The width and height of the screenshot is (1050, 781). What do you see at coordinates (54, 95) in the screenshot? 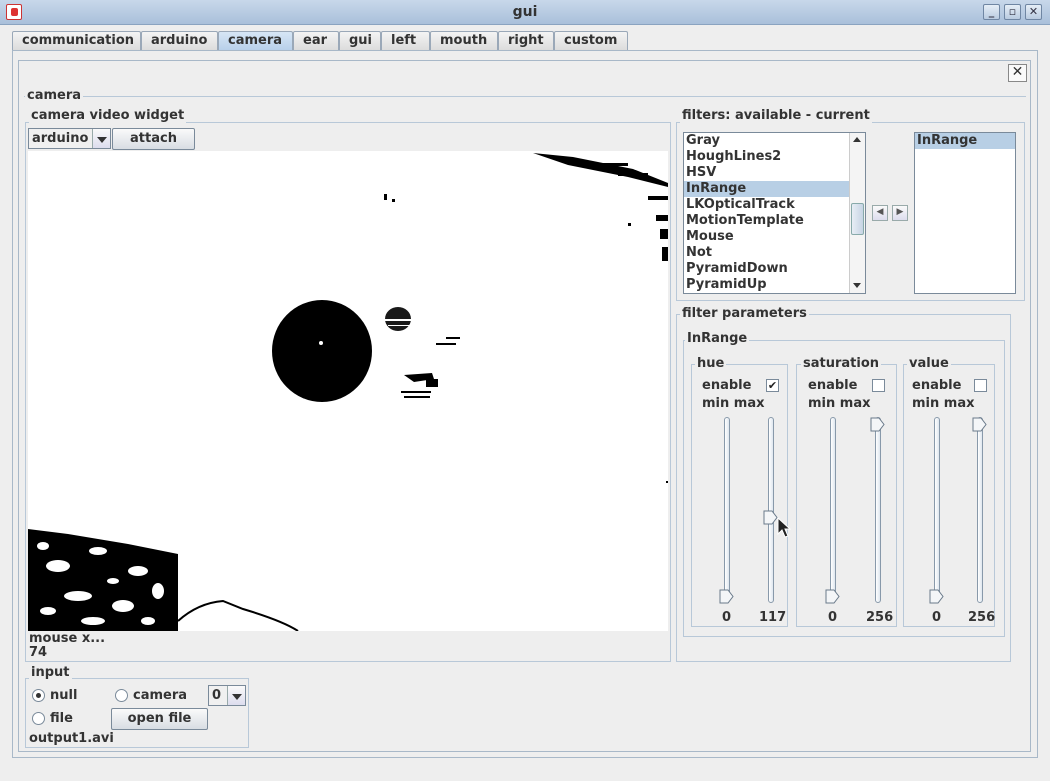
I see `camera-group-title: camera` at bounding box center [54, 95].